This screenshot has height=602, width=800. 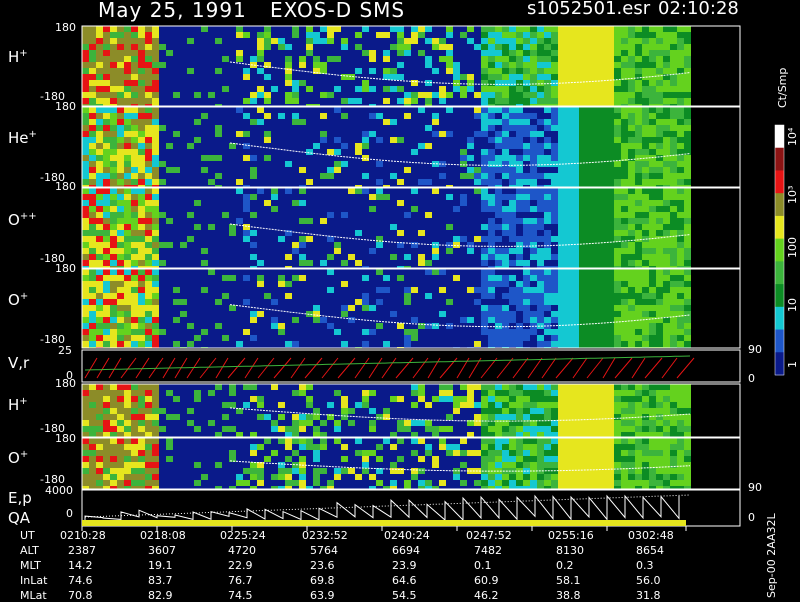 What do you see at coordinates (80, 580) in the screenshot?
I see `orbit-cell-inlat: 74.6` at bounding box center [80, 580].